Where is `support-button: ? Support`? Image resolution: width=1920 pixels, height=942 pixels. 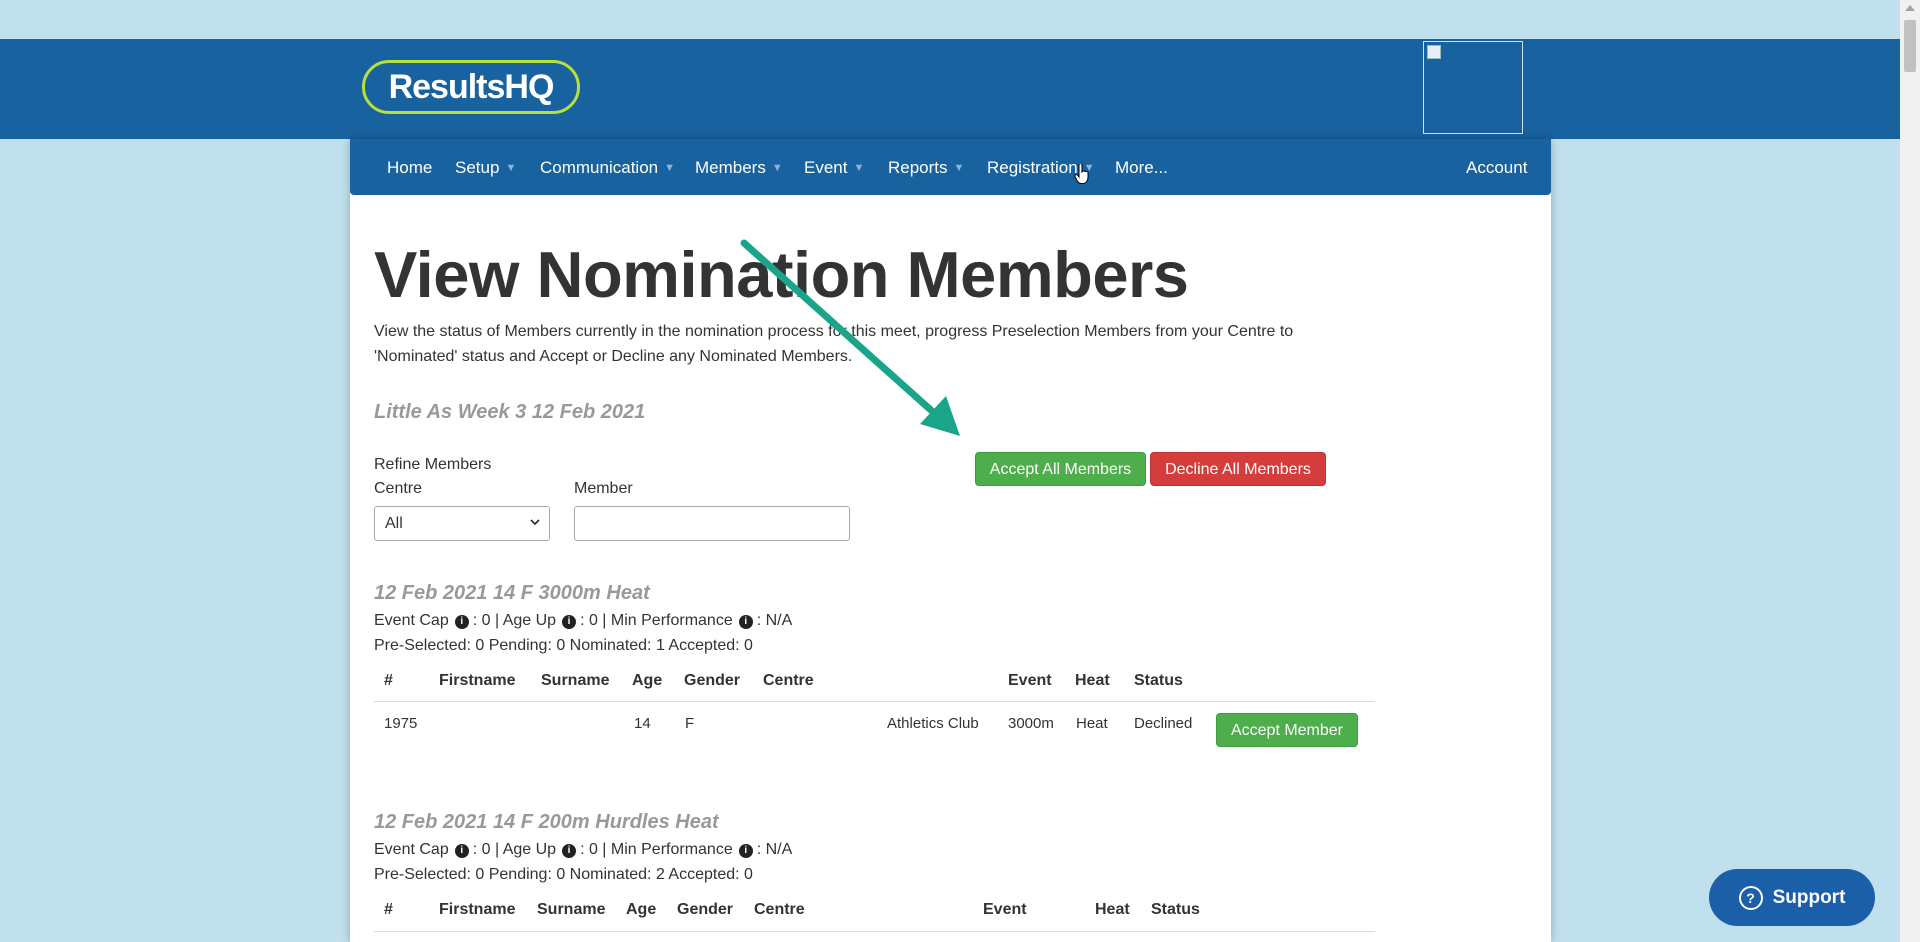
support-button: ? Support is located at coordinates (1792, 897).